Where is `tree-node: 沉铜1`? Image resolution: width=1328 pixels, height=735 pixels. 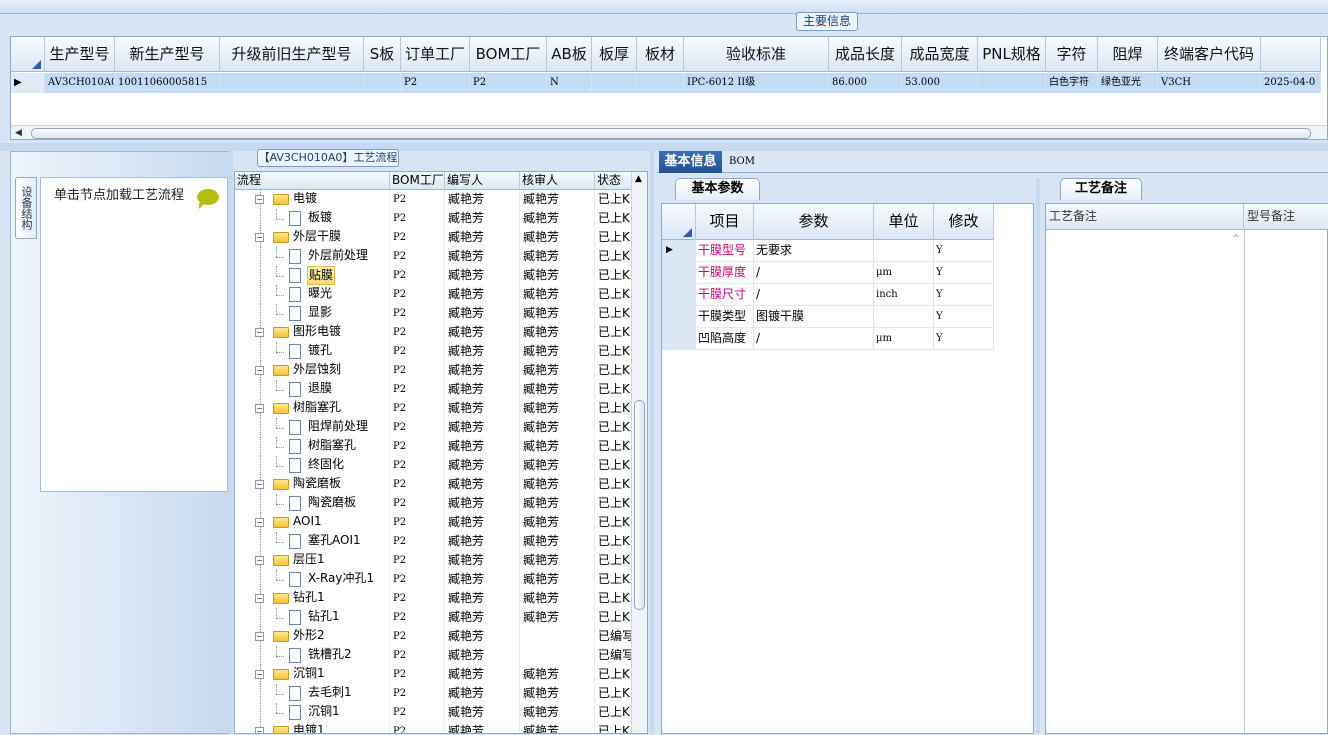
tree-node: 沉铜1 is located at coordinates (312, 712).